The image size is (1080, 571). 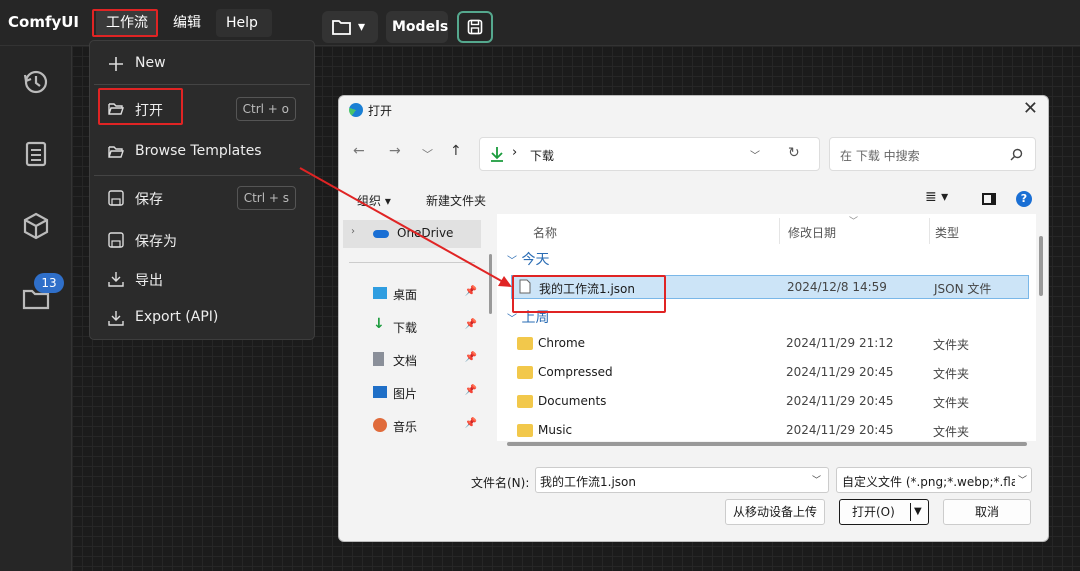 What do you see at coordinates (116, 198) in the screenshot?
I see `save-icon` at bounding box center [116, 198].